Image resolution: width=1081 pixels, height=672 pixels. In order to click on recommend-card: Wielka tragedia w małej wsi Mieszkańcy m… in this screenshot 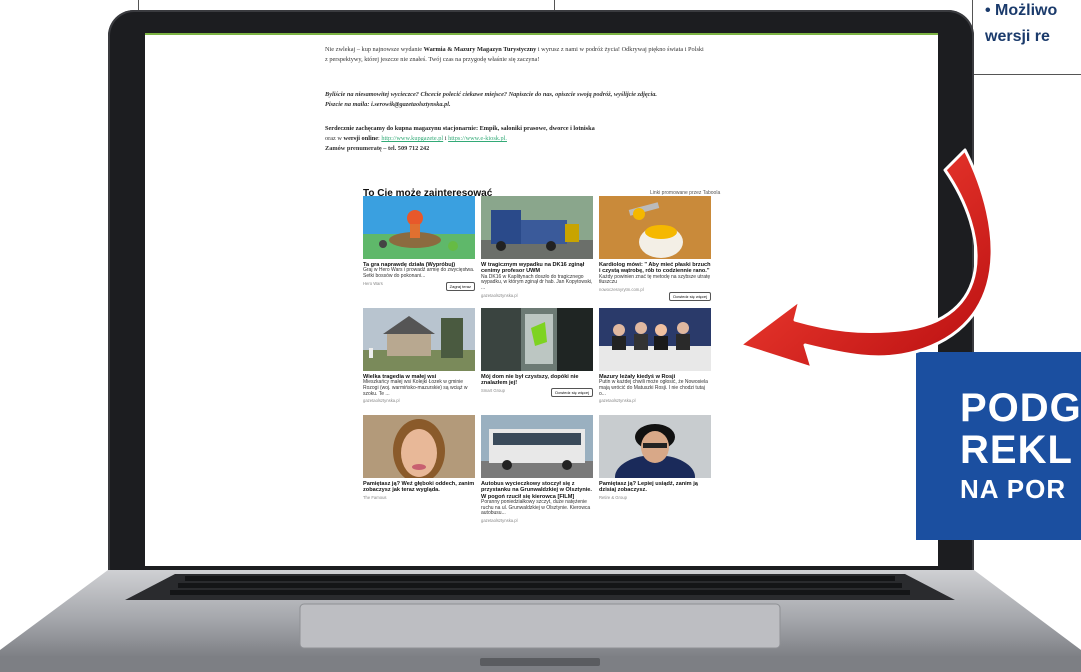, I will do `click(419, 355)`.